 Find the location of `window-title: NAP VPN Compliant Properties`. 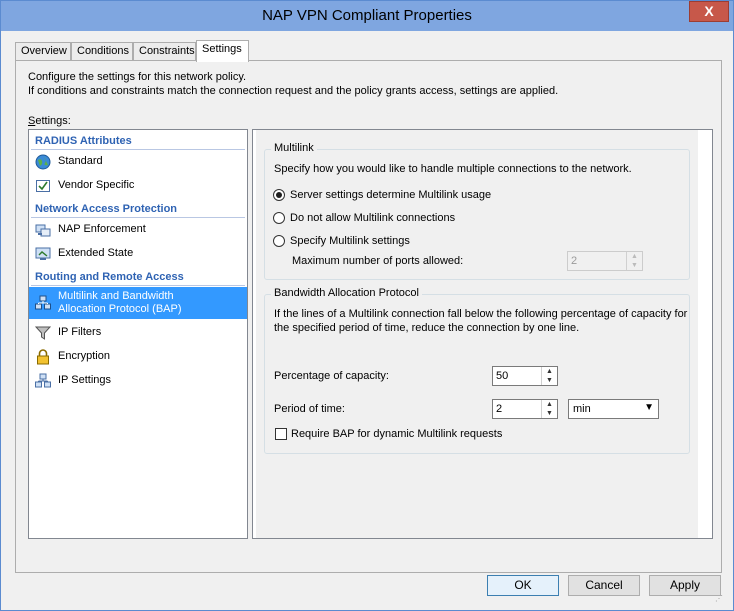

window-title: NAP VPN Compliant Properties is located at coordinates (367, 15).